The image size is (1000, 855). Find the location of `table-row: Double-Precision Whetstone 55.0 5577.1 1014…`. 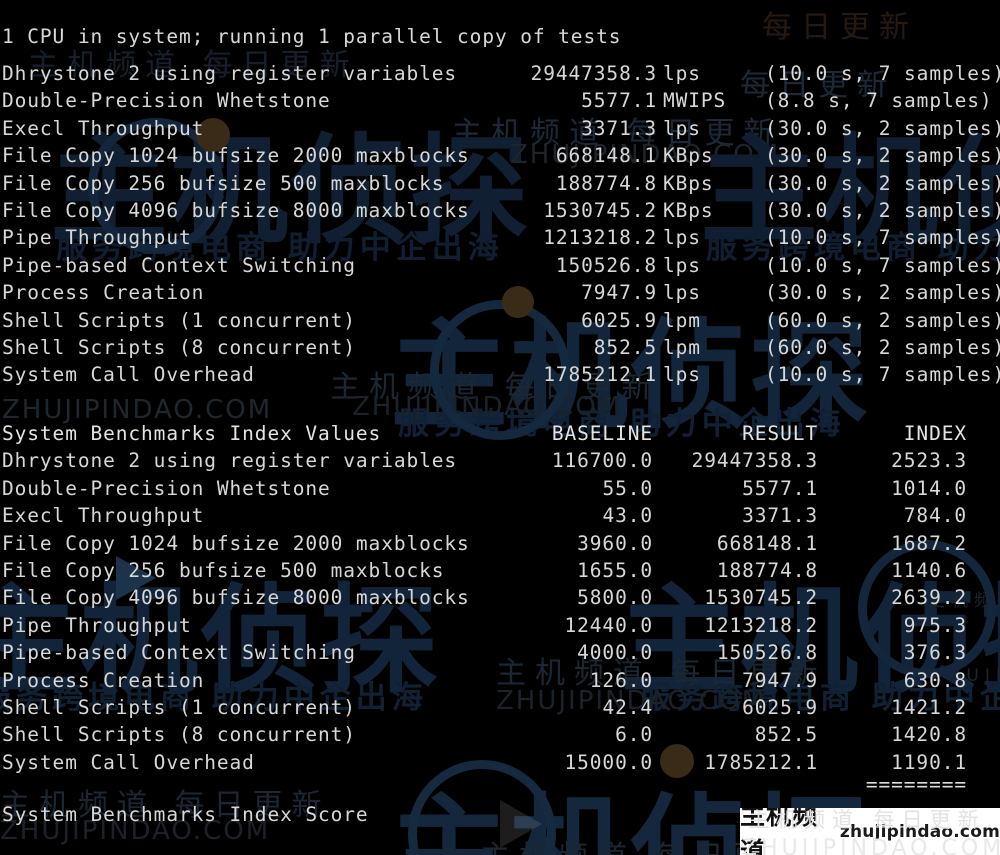

table-row: Double-Precision Whetstone 55.0 5577.1 1014… is located at coordinates (500, 488).